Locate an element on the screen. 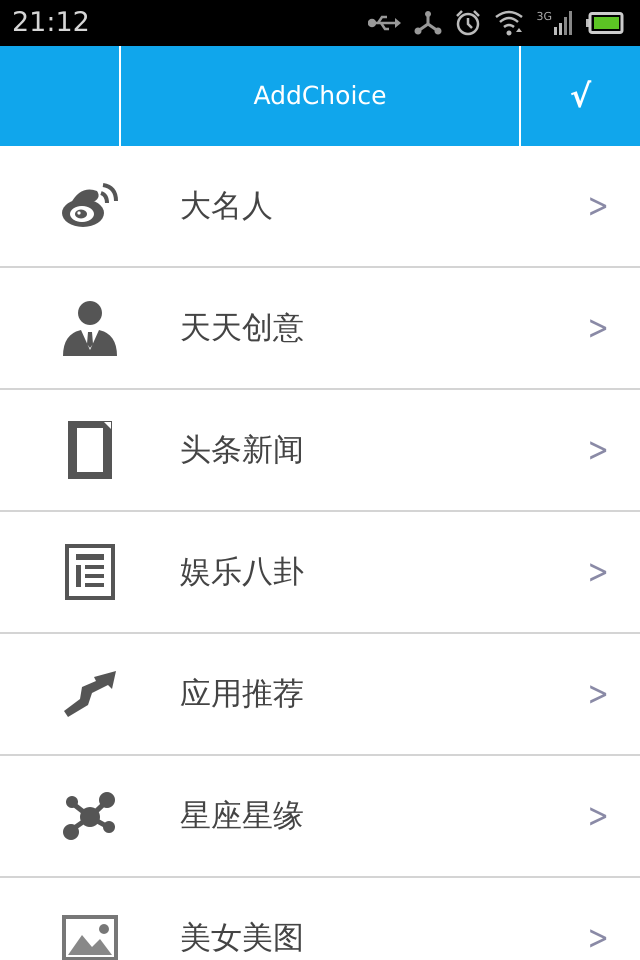 The image size is (640, 960). eye-icon is located at coordinates (90, 206).